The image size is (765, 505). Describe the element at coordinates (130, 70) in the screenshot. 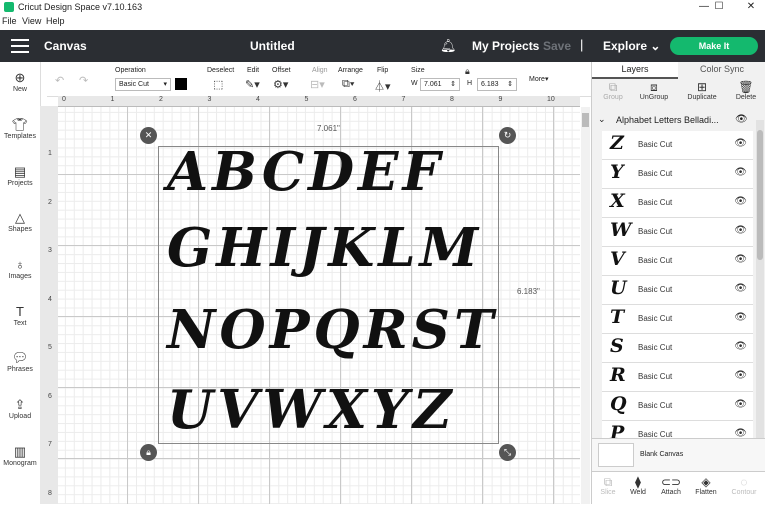

I see `operation-label: Operation` at that location.